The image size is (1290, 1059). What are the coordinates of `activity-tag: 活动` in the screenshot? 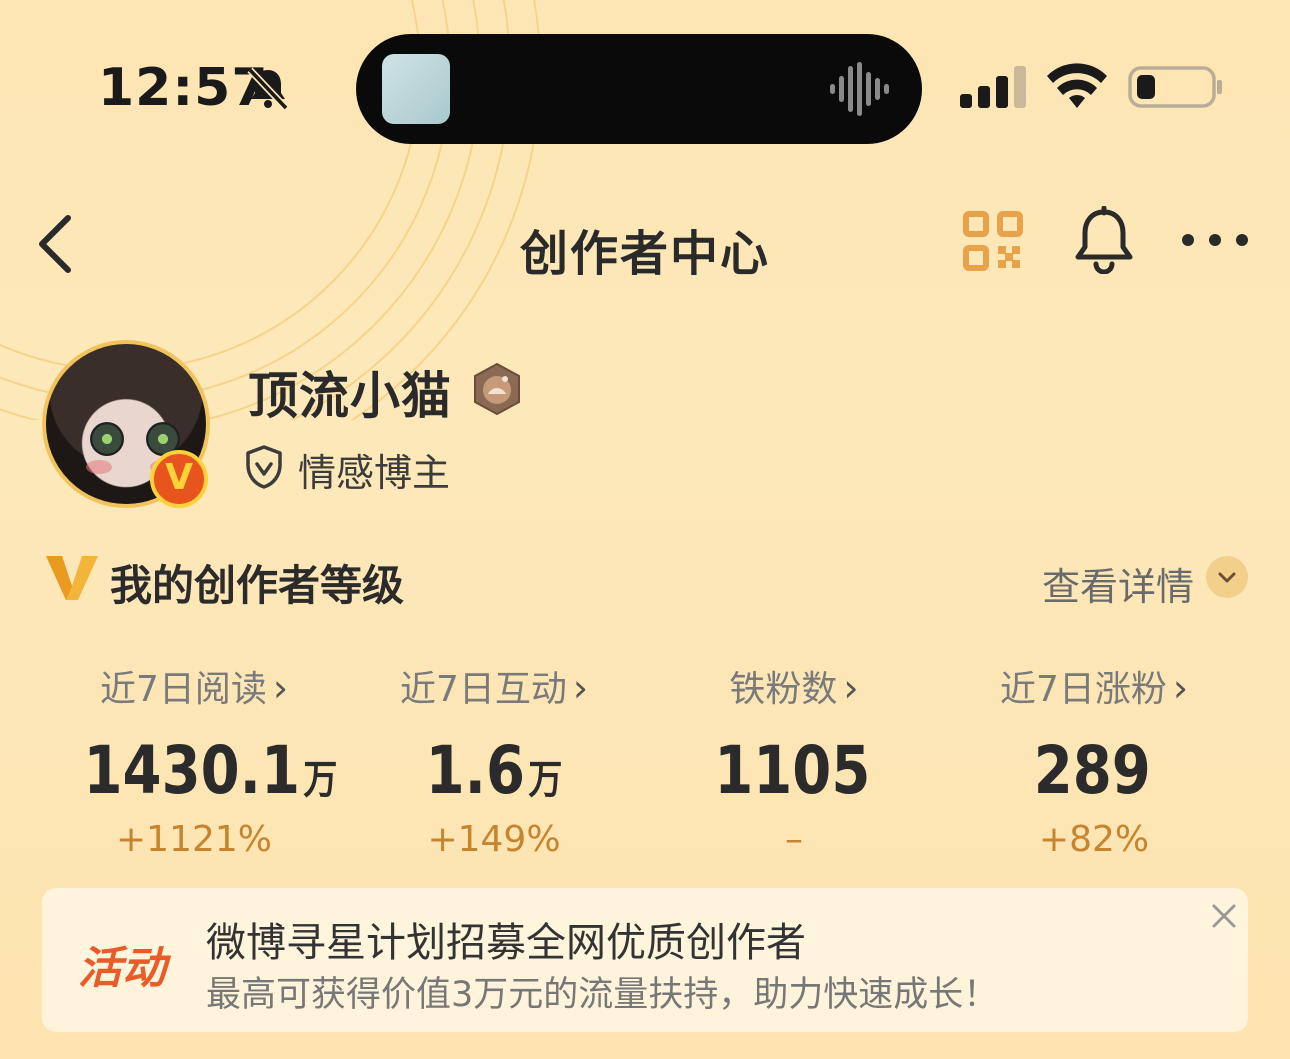 It's located at (122, 968).